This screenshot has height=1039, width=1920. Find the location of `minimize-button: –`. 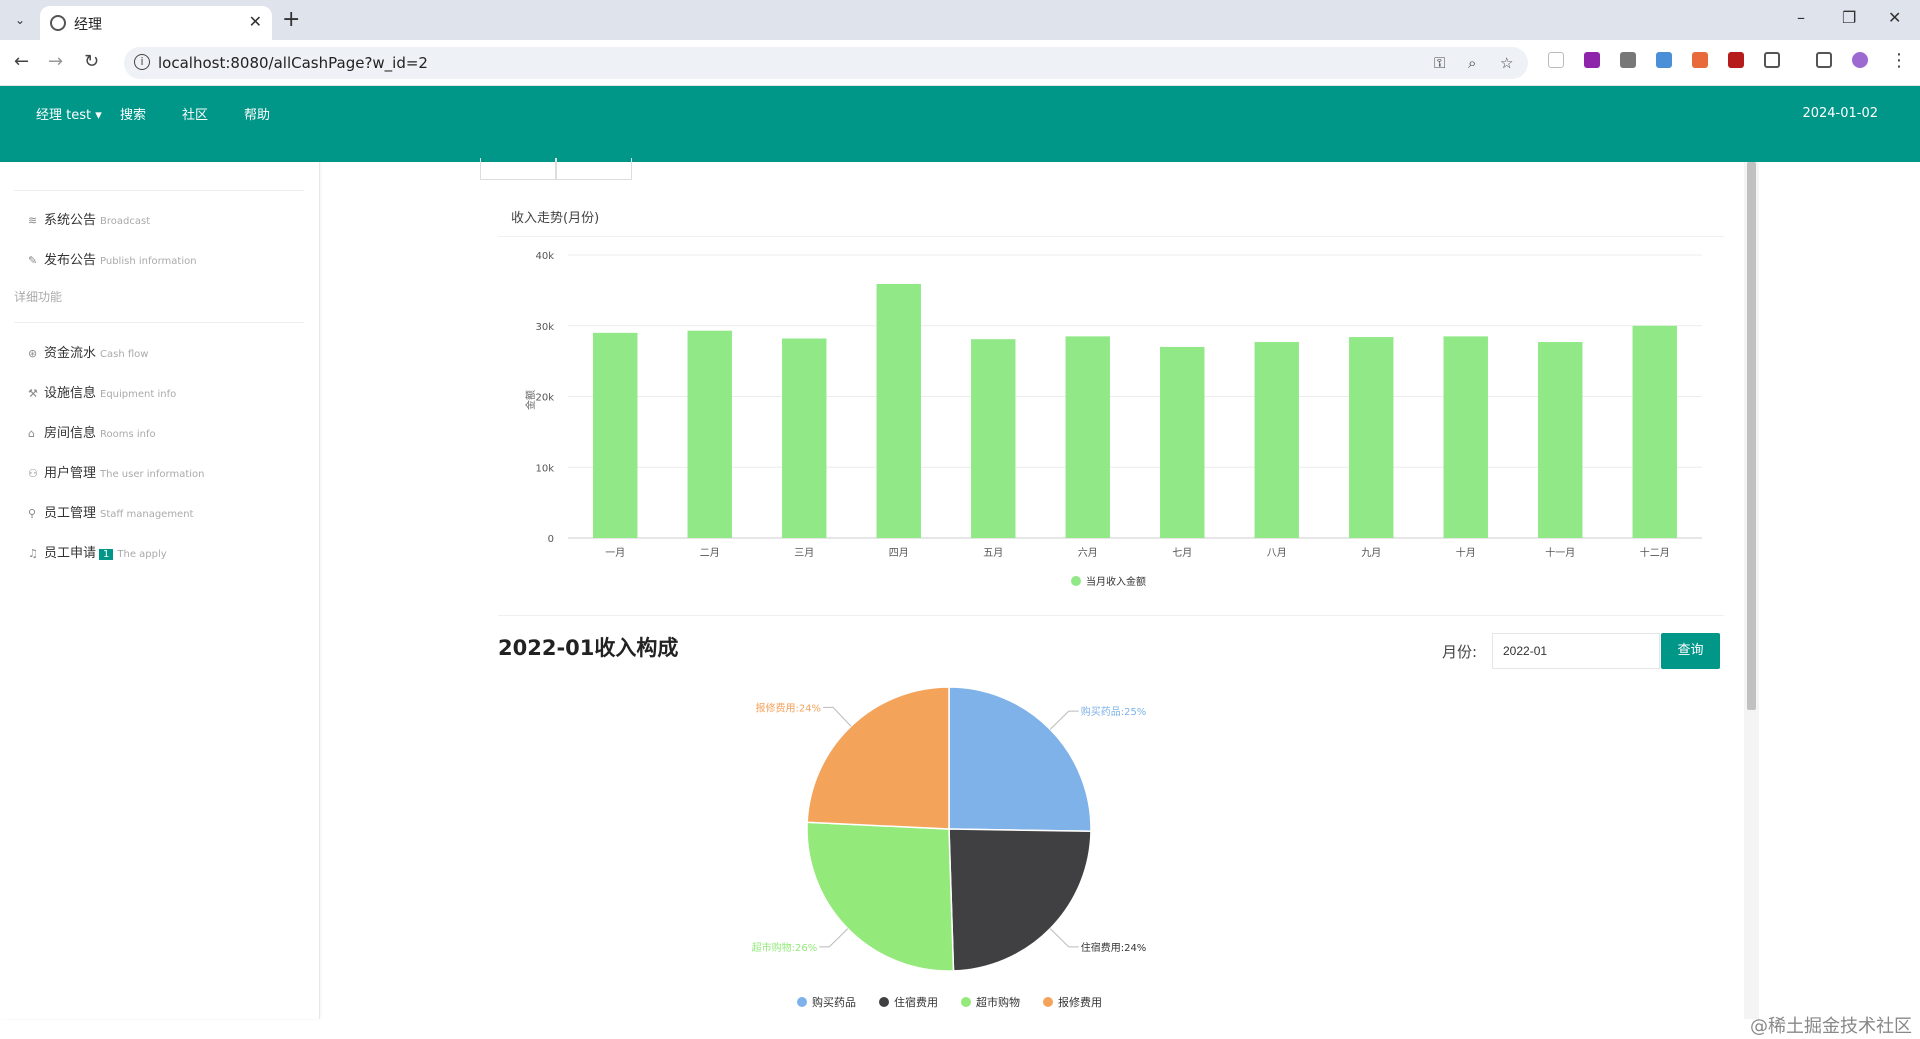

minimize-button: – is located at coordinates (1801, 17).